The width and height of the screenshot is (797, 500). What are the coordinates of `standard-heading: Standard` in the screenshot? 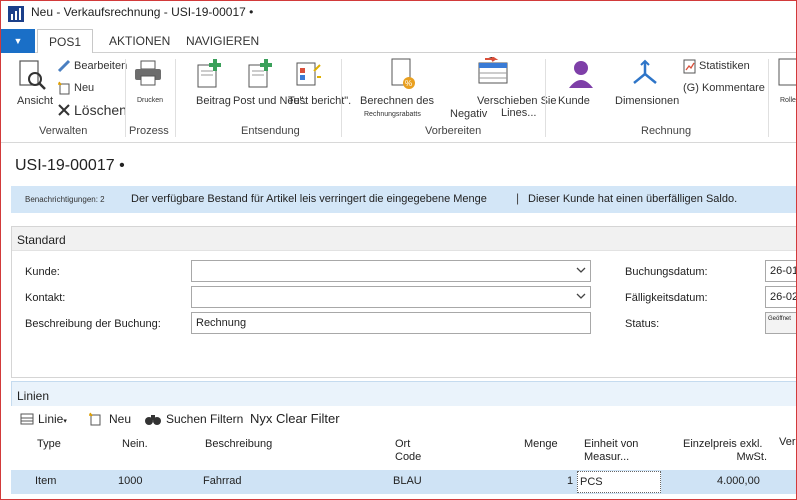 It's located at (41, 240).